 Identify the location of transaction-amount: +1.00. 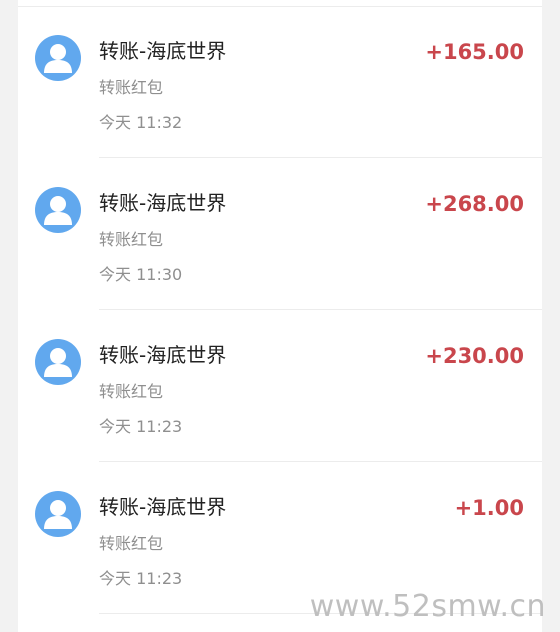
(489, 508).